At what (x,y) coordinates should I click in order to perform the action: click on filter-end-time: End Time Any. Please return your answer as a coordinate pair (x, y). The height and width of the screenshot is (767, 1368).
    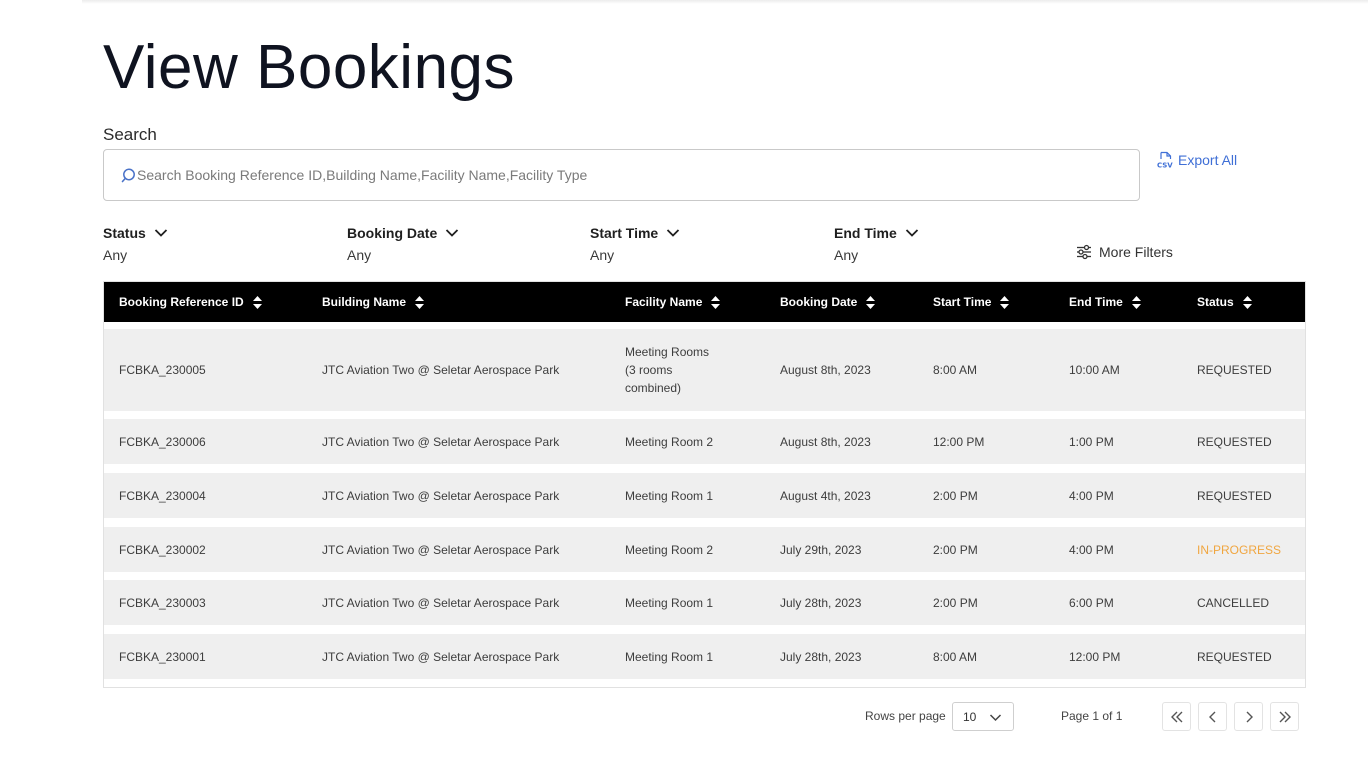
    Looking at the image, I should click on (876, 244).